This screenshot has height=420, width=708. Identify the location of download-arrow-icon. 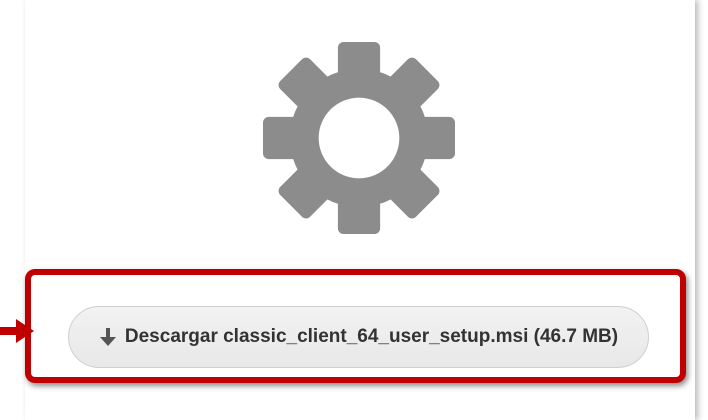
(107, 337).